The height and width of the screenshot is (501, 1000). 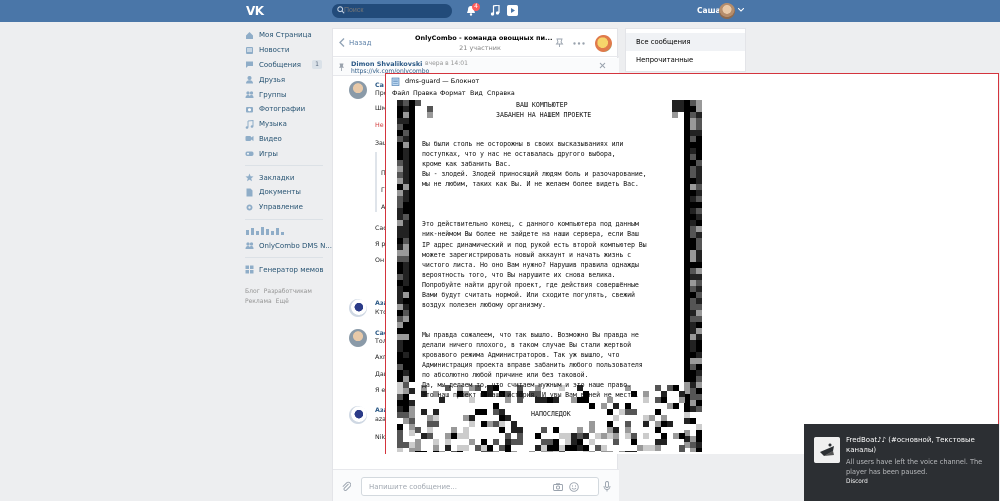 What do you see at coordinates (288, 291) in the screenshot?
I see `footer-link-developers: Разработчикам` at bounding box center [288, 291].